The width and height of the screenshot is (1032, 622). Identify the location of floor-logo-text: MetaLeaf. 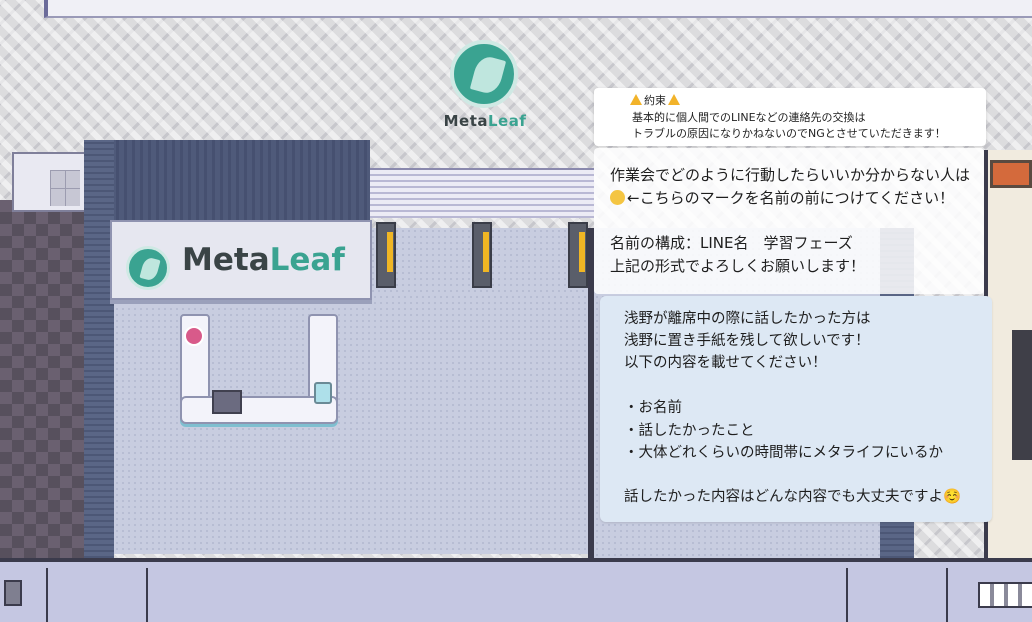
(485, 121).